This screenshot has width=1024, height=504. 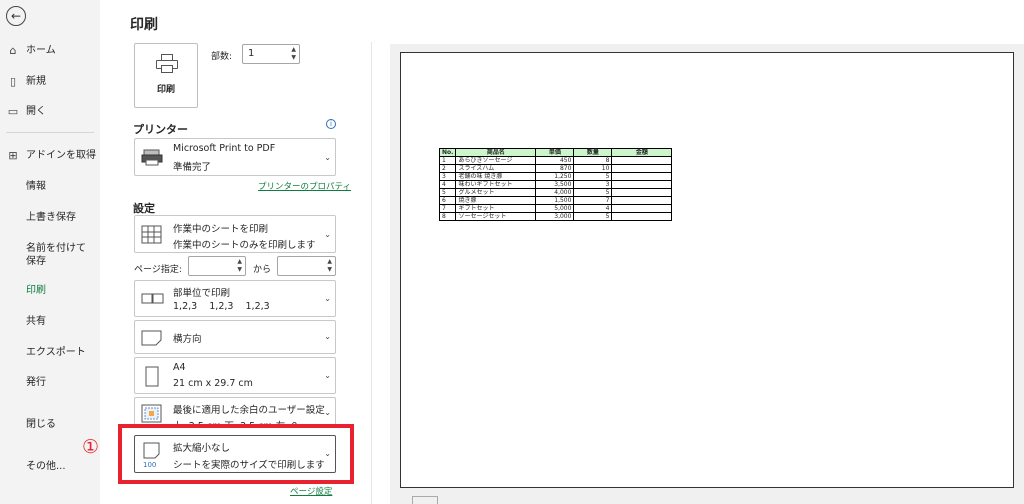 I want to click on page-number-input, so click(x=425, y=500).